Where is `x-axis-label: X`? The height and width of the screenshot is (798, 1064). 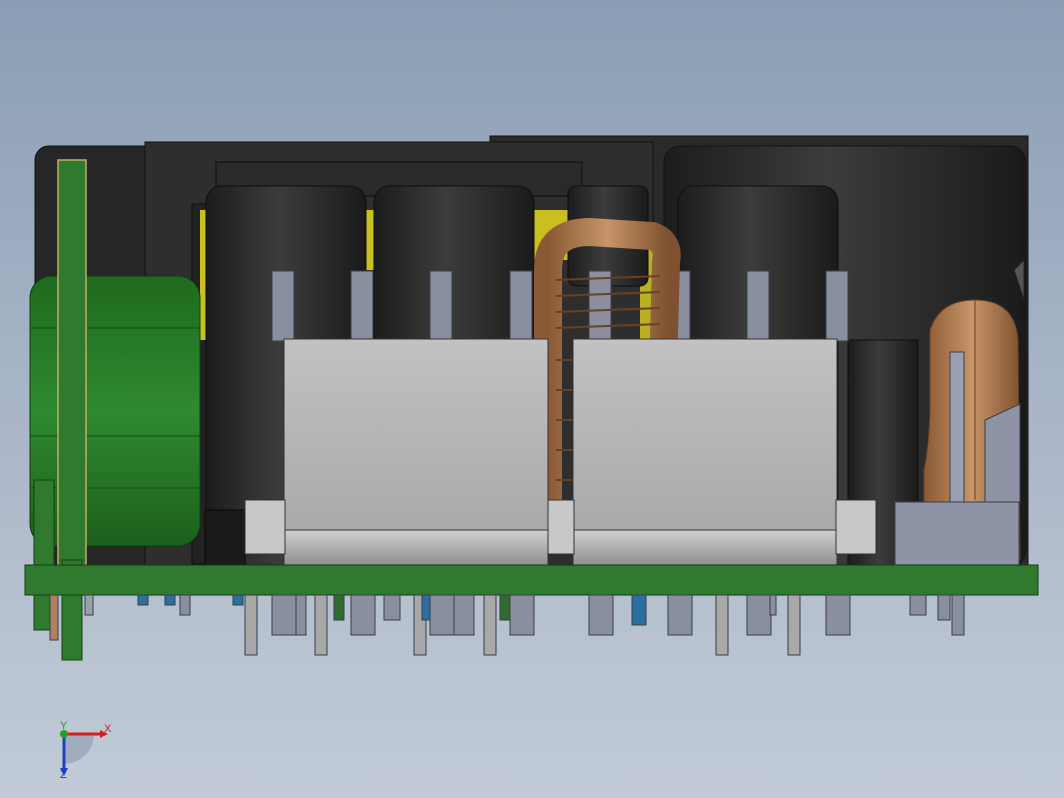 x-axis-label: X is located at coordinates (108, 729).